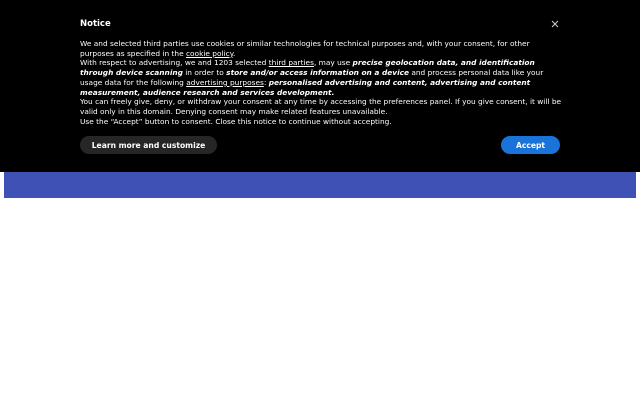 This screenshot has height=400, width=640. Describe the element at coordinates (530, 145) in the screenshot. I see `accept-button: Accept` at that location.